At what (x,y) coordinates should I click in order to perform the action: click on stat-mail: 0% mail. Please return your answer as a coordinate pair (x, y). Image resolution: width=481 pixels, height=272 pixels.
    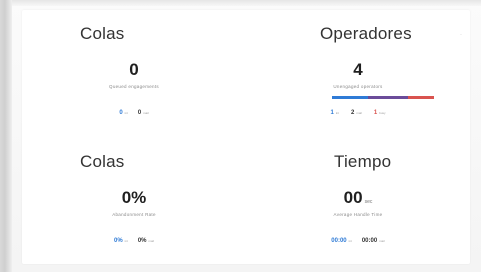
    Looking at the image, I should click on (146, 241).